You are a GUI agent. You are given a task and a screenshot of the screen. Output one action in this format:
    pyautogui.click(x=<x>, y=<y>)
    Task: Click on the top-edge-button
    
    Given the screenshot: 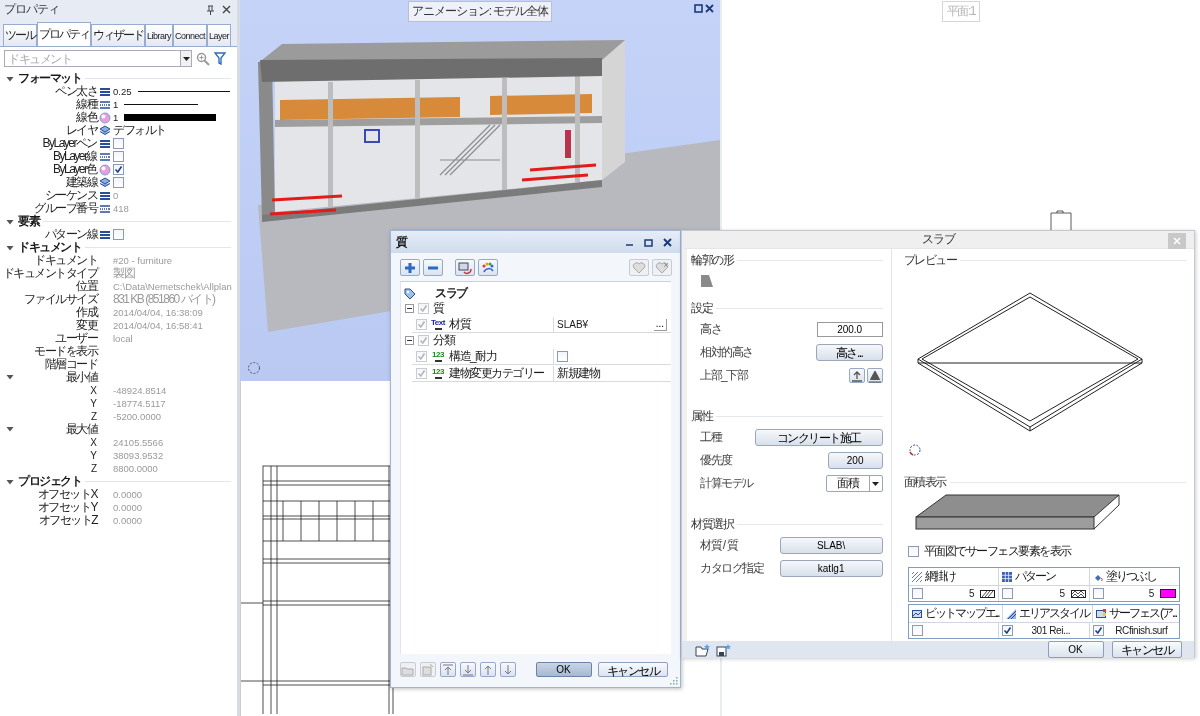 What is the action you would take?
    pyautogui.click(x=856, y=375)
    